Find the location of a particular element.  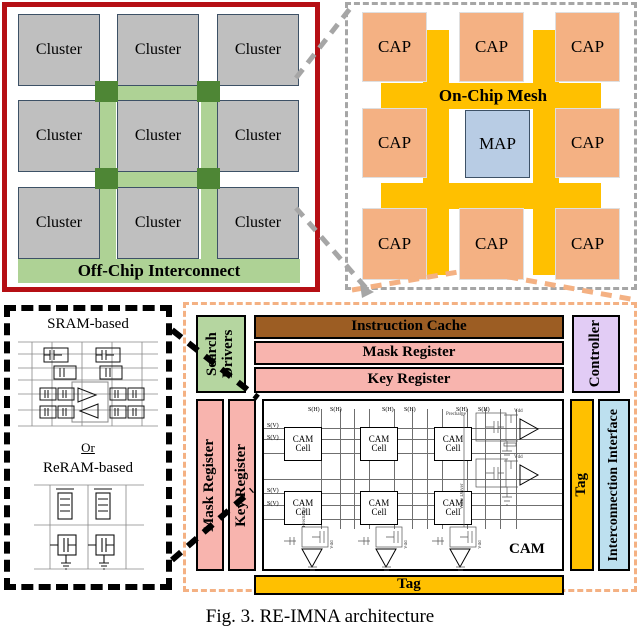

mask-register-side-label: Mask Register is located at coordinates (209, 485).